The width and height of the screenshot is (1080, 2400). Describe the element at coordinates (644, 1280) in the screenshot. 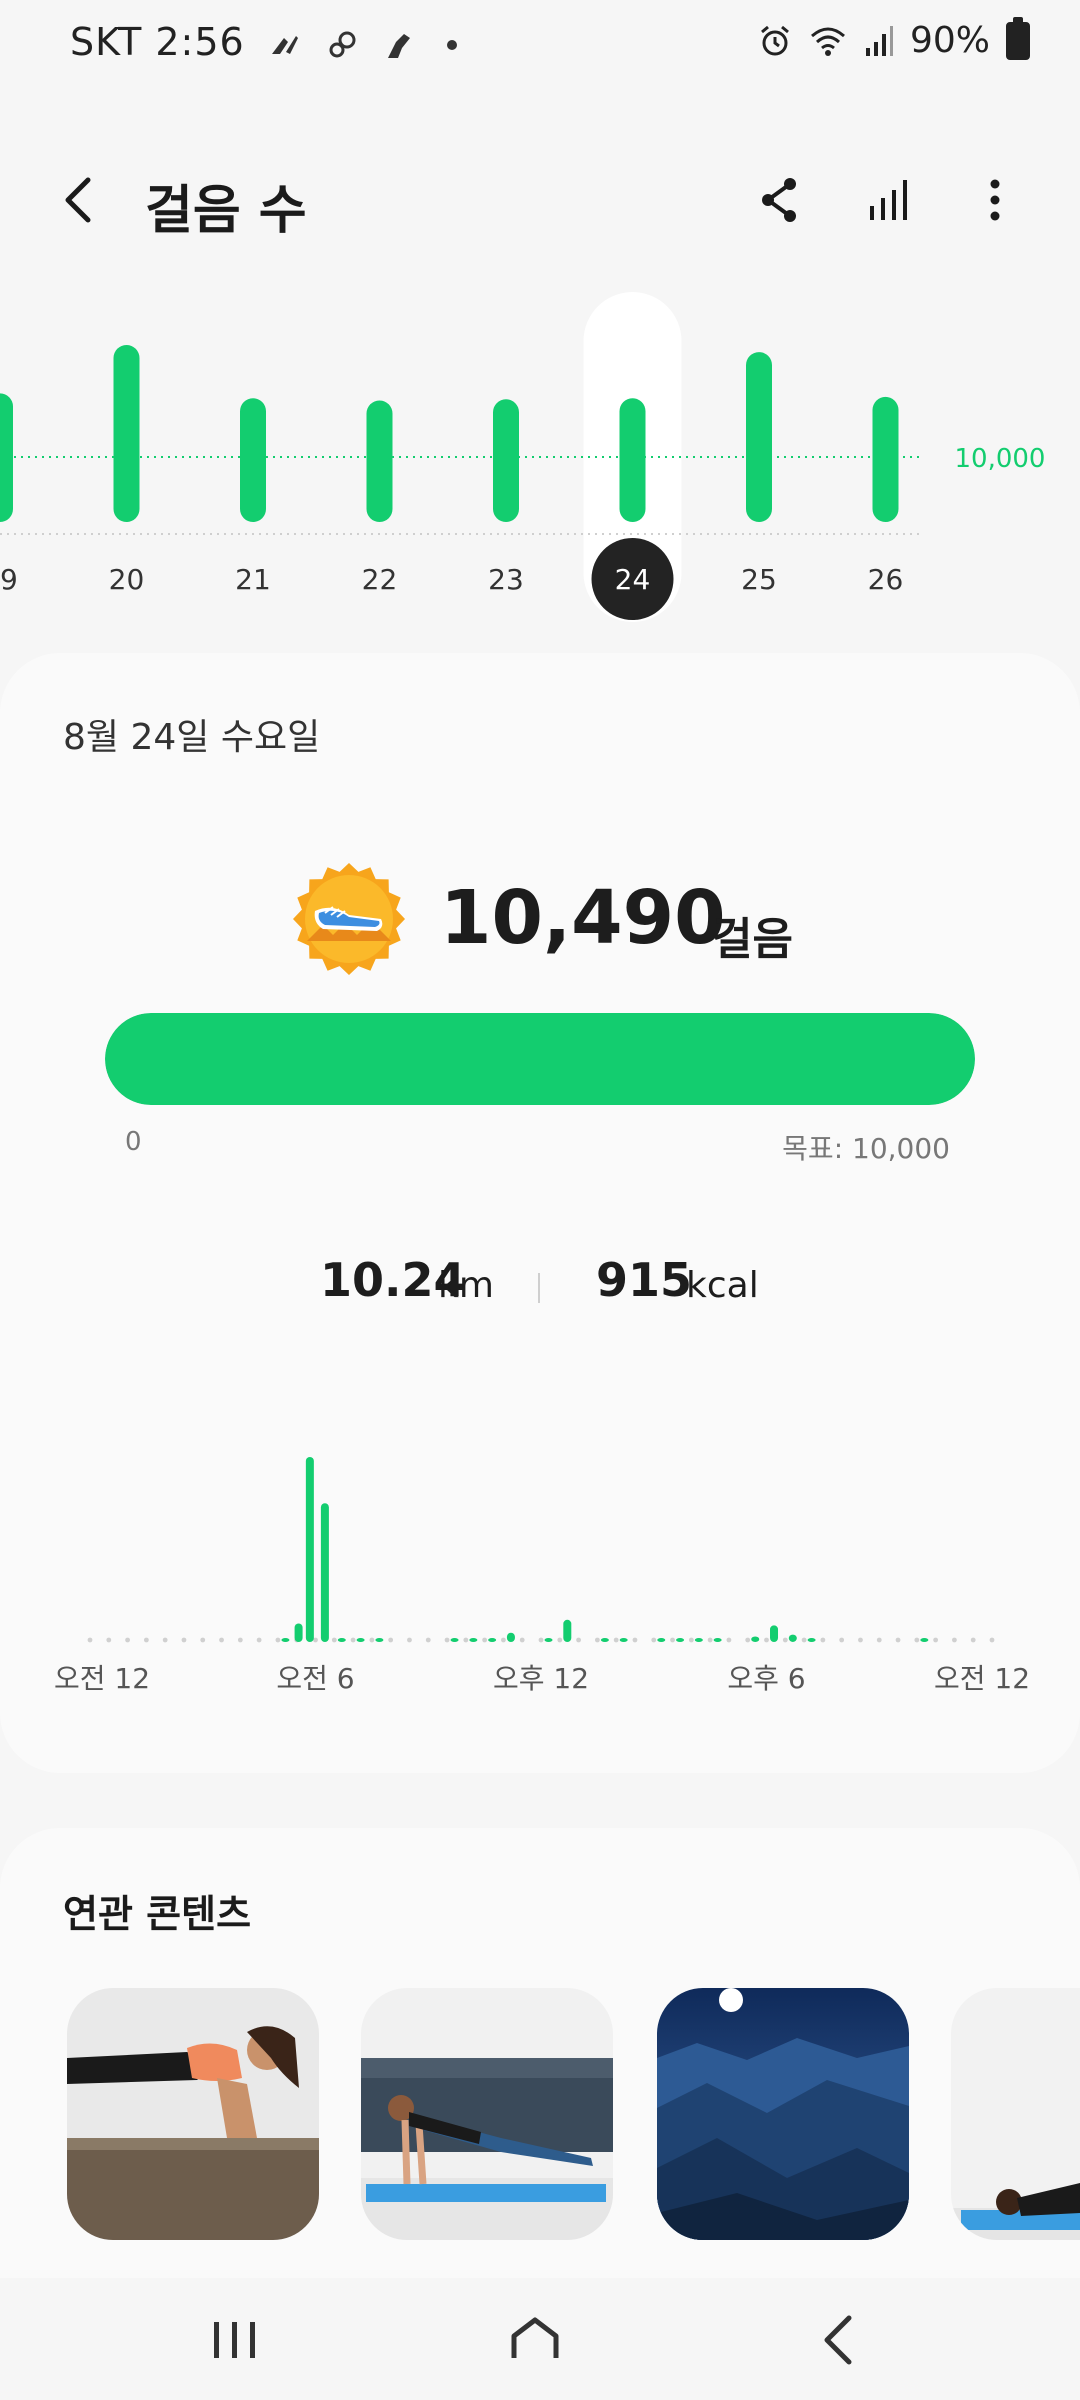

I see `calories-value: 915` at that location.